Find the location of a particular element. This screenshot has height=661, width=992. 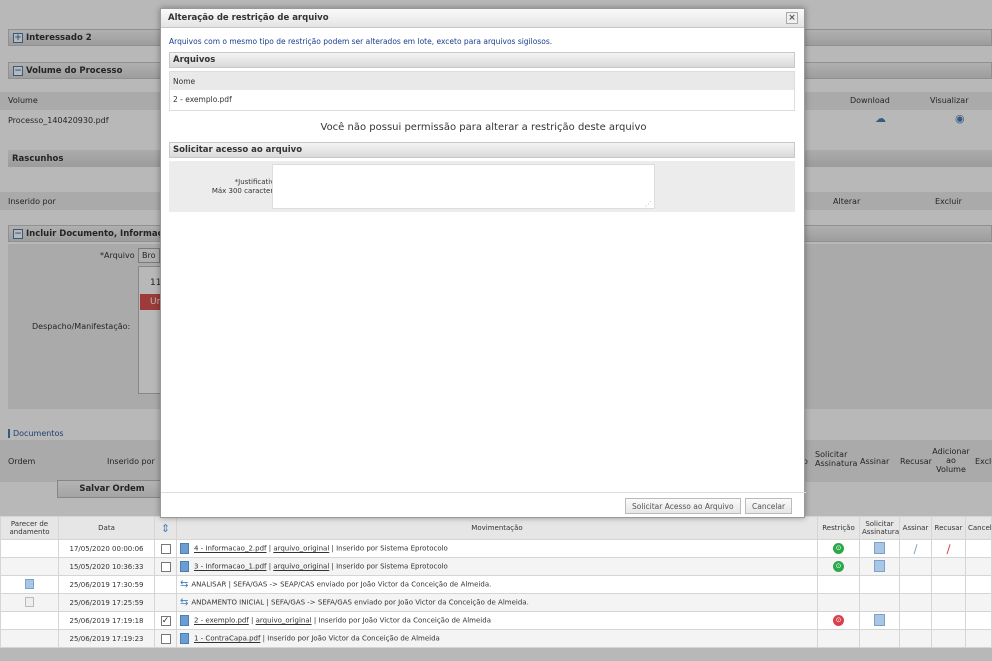

row-date: 15/05/2020 10:36:33 is located at coordinates (106, 566).